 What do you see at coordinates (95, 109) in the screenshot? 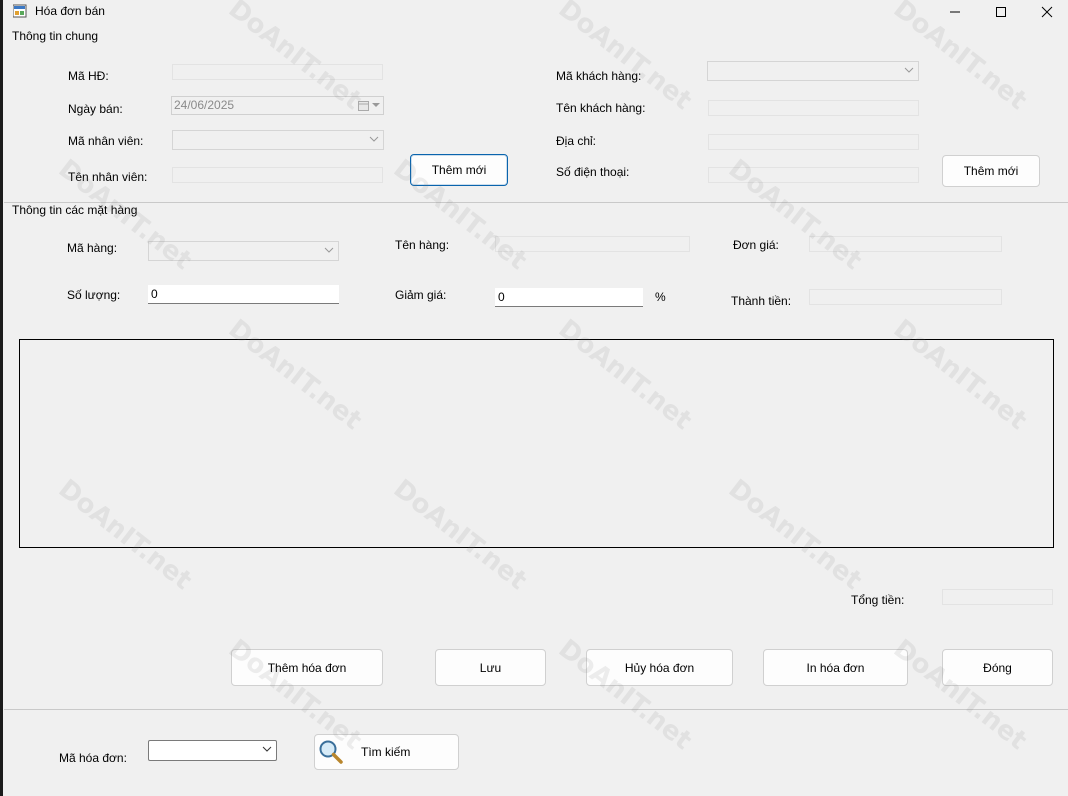
I see `sale-date-label: Ngày bán:` at bounding box center [95, 109].